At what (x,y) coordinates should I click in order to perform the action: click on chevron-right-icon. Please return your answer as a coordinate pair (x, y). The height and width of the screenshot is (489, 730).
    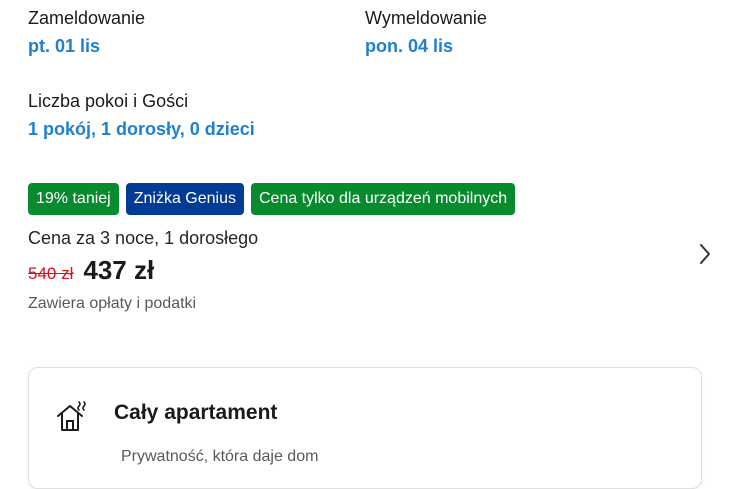
    Looking at the image, I should click on (705, 254).